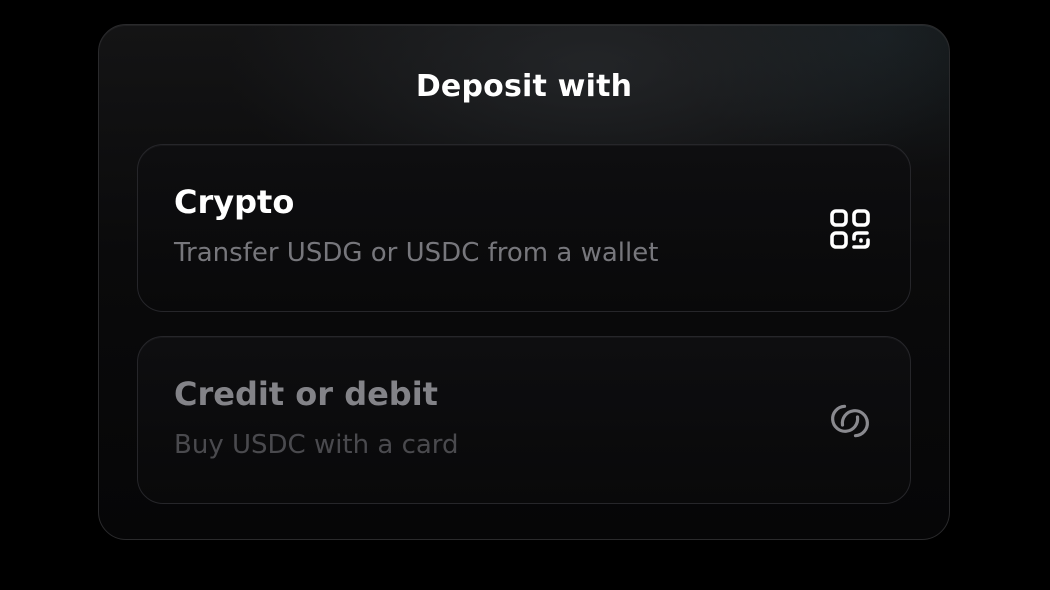 The height and width of the screenshot is (590, 1050). Describe the element at coordinates (416, 253) in the screenshot. I see `crypto-option-subtitle: Transfer USDG or USDC from a wallet` at that location.